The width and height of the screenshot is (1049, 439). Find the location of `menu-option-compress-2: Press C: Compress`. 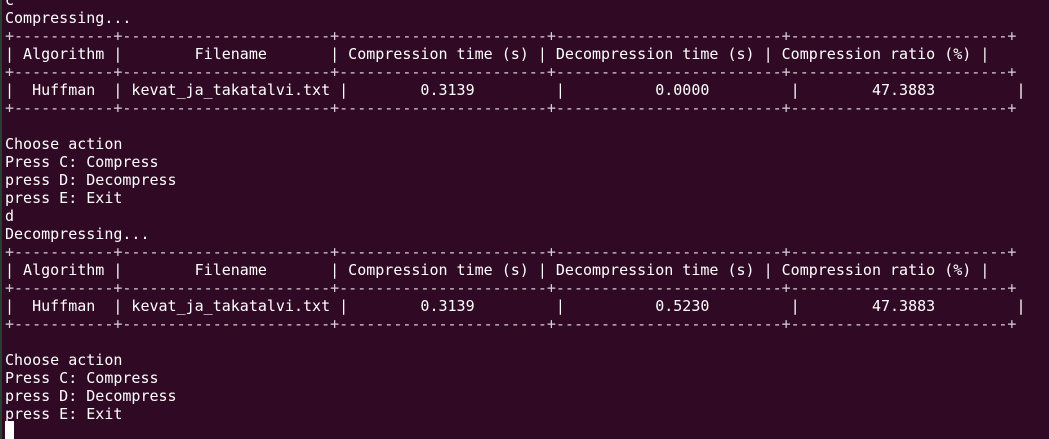

menu-option-compress-2: Press C: Compress is located at coordinates (82, 378).